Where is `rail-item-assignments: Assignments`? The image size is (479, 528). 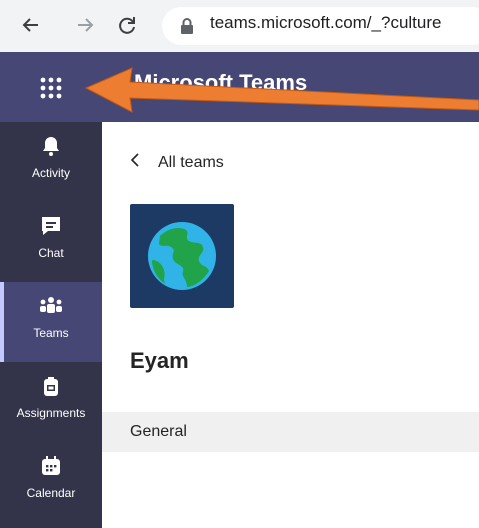
rail-item-assignments: Assignments is located at coordinates (51, 402).